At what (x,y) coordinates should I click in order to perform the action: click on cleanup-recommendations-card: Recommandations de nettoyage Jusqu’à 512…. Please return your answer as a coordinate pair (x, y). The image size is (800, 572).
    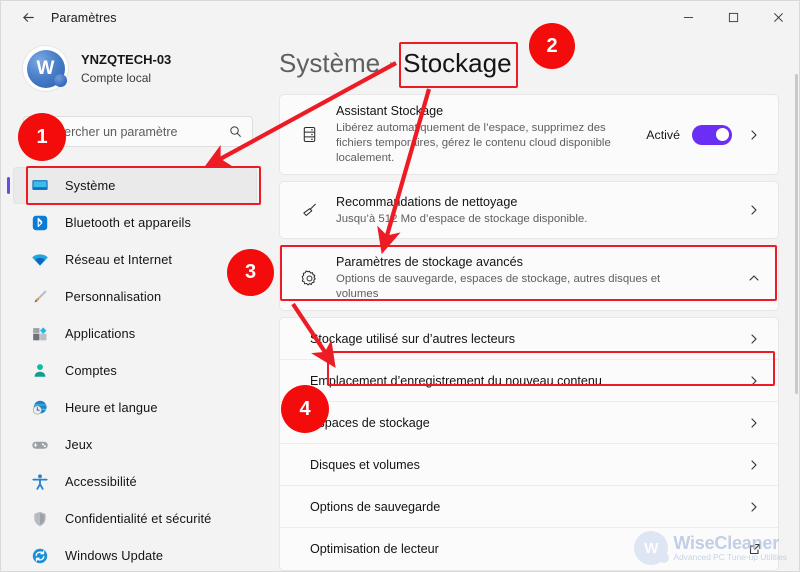
    Looking at the image, I should click on (529, 210).